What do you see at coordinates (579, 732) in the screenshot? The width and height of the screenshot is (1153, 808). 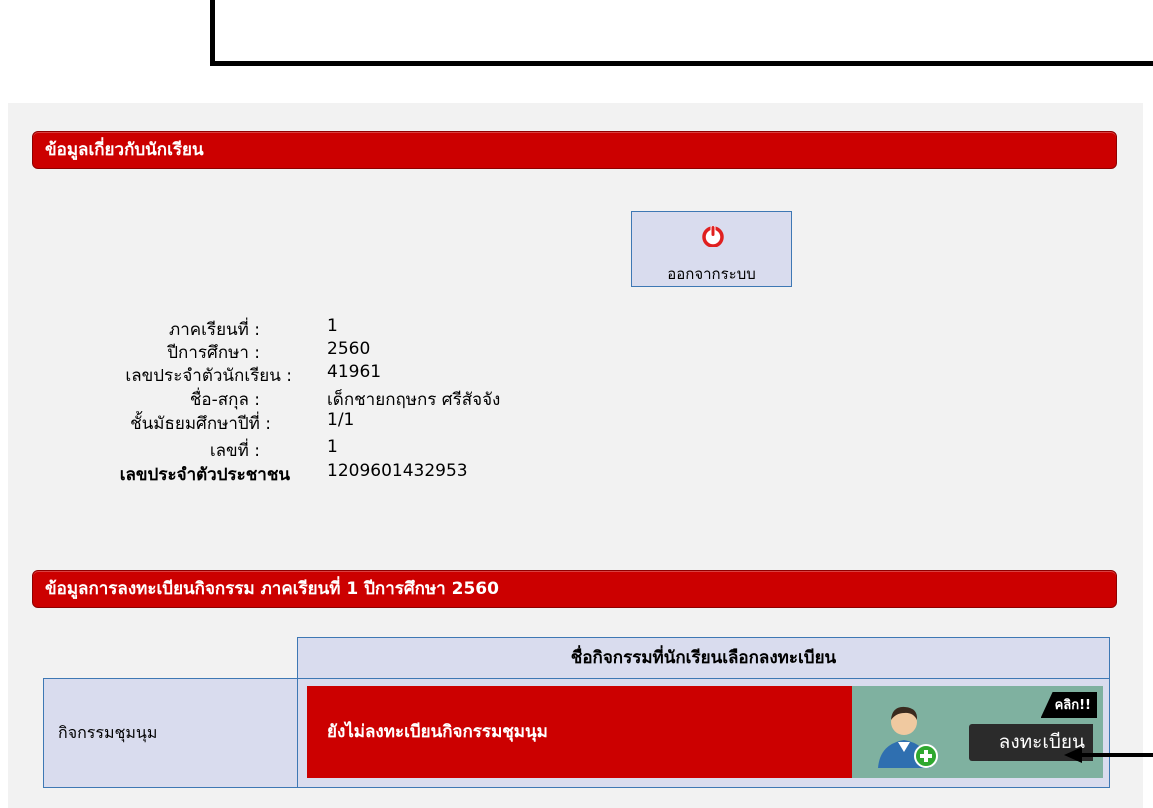 I see `registration-status: ยังไม่ลงทะเบียนกิจกรรมชุมนุม` at bounding box center [579, 732].